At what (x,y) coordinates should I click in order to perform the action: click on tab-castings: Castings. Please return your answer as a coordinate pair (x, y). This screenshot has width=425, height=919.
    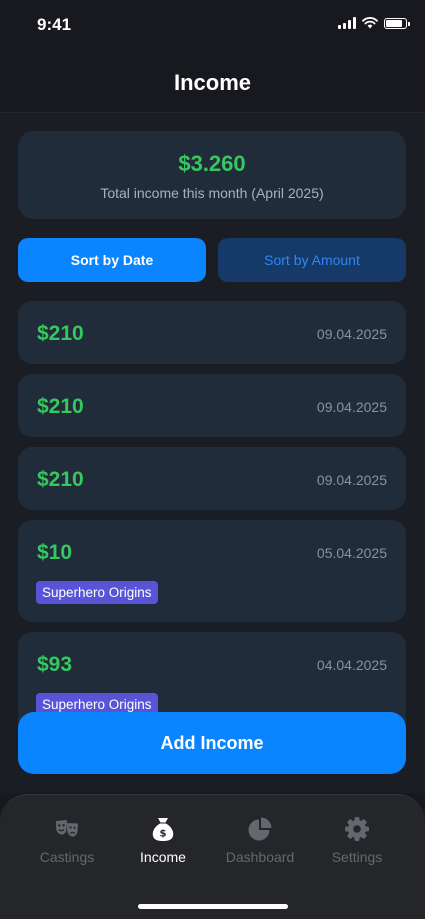
    Looking at the image, I should click on (67, 840).